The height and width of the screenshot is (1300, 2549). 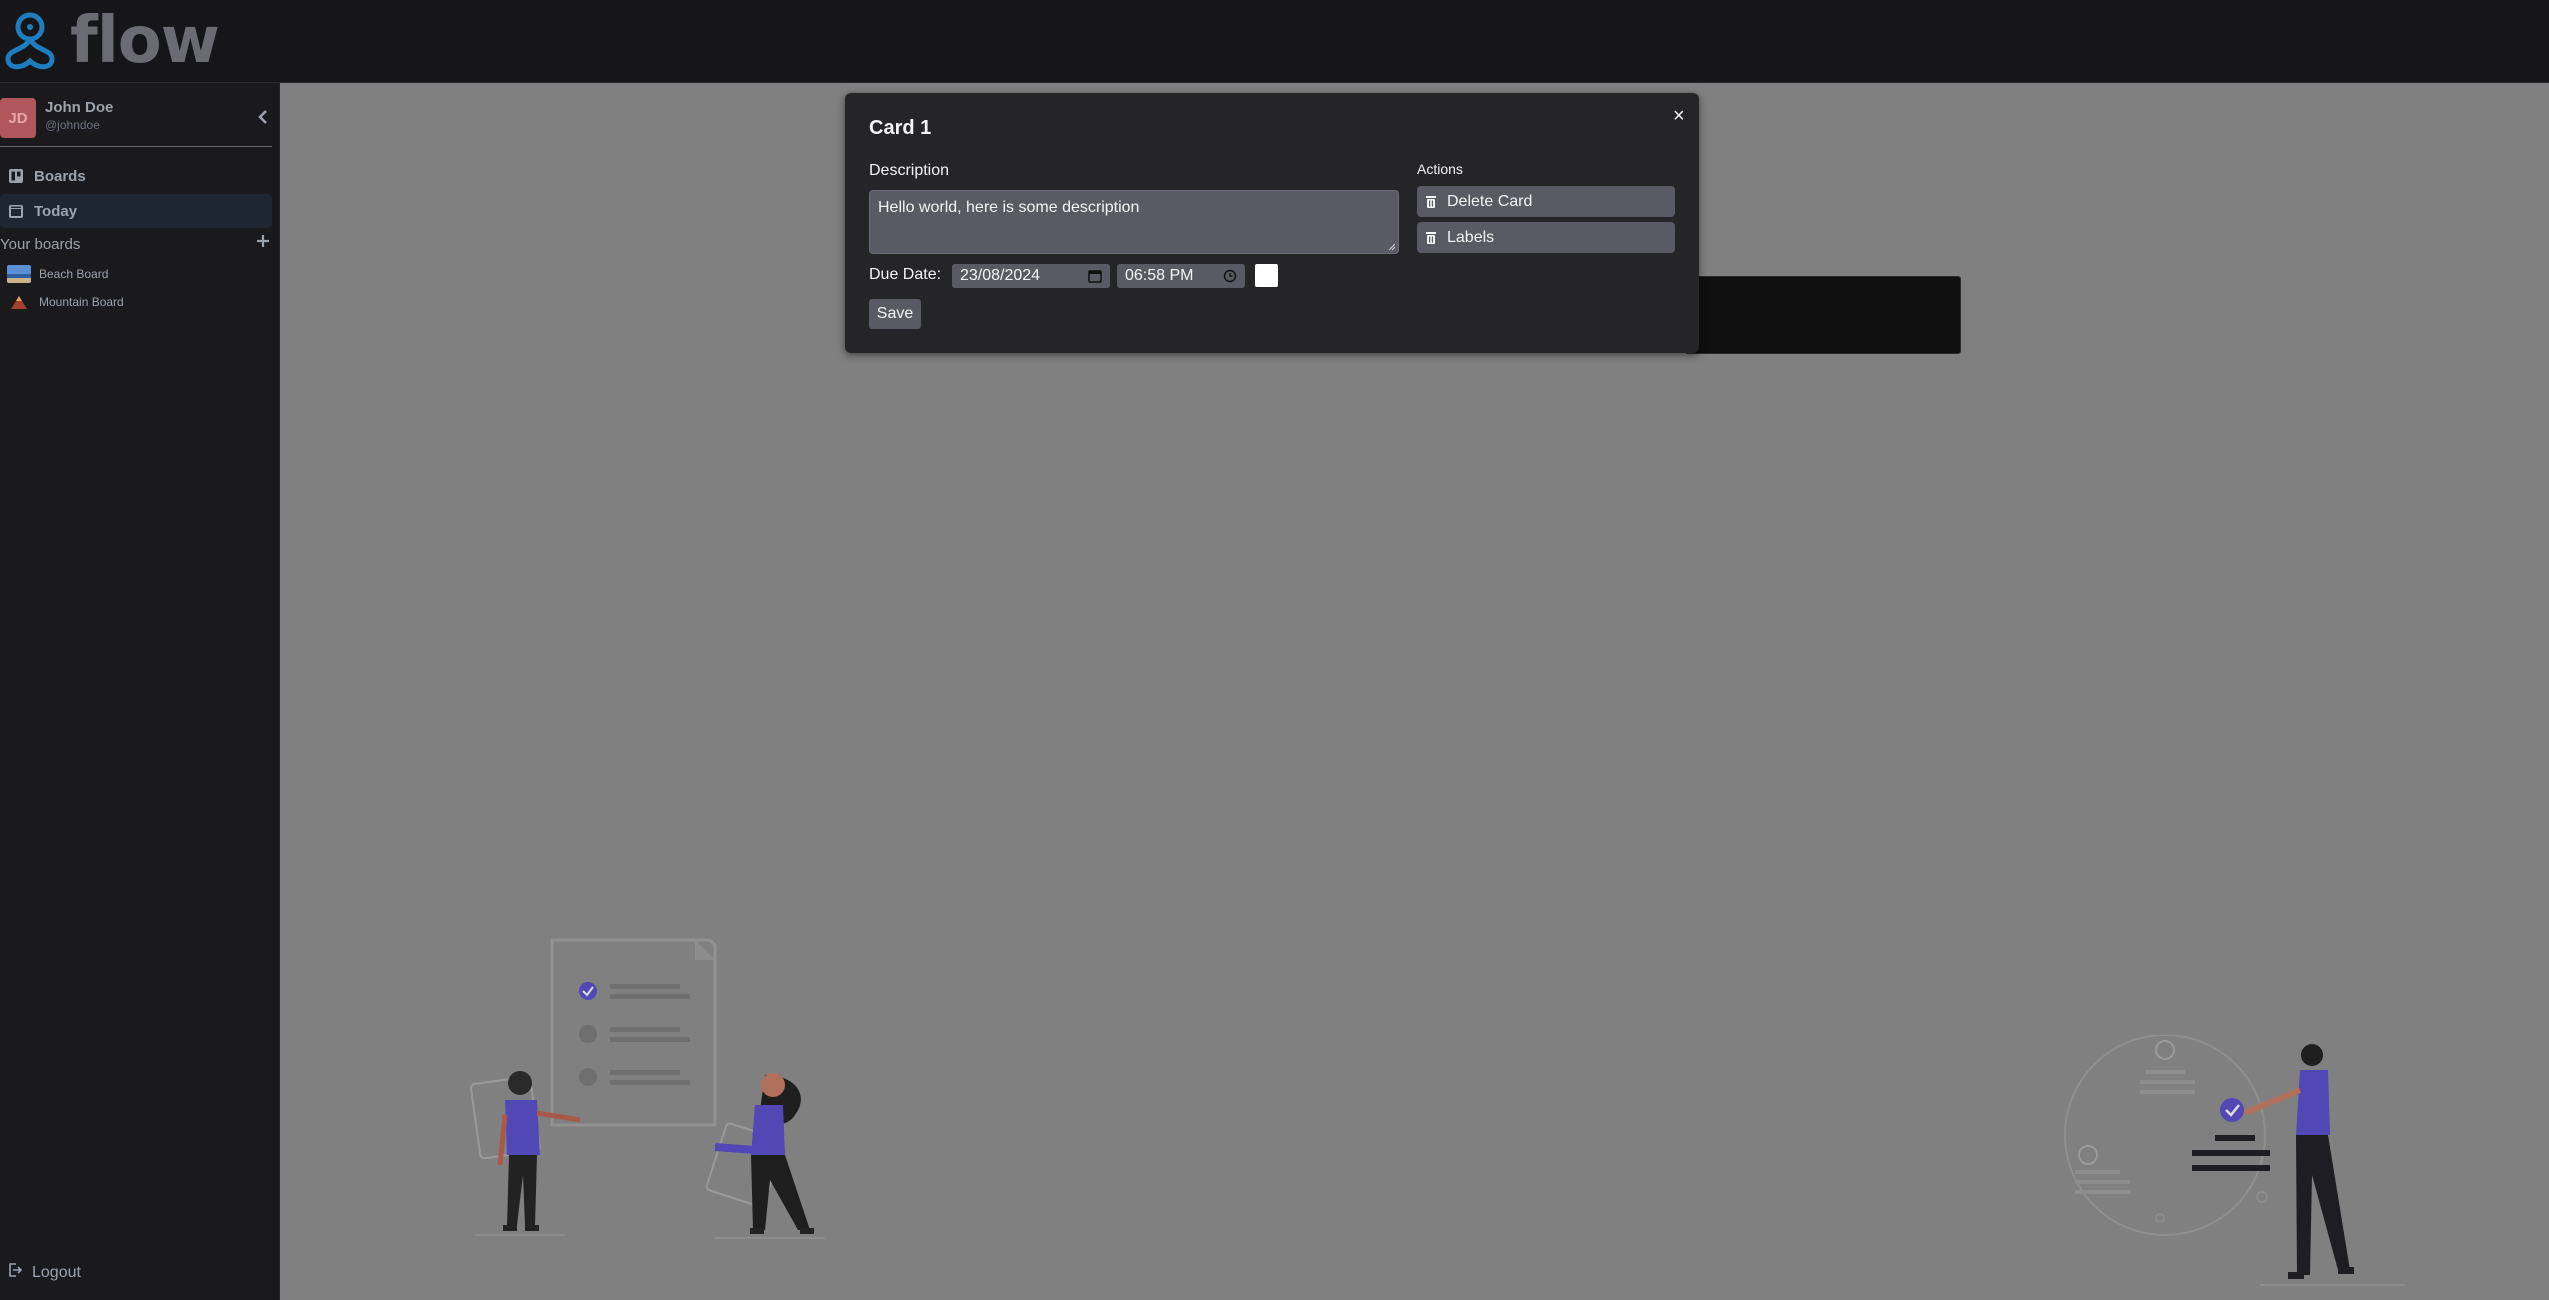 I want to click on due-date-value: 23/08/2024, so click(x=1000, y=275).